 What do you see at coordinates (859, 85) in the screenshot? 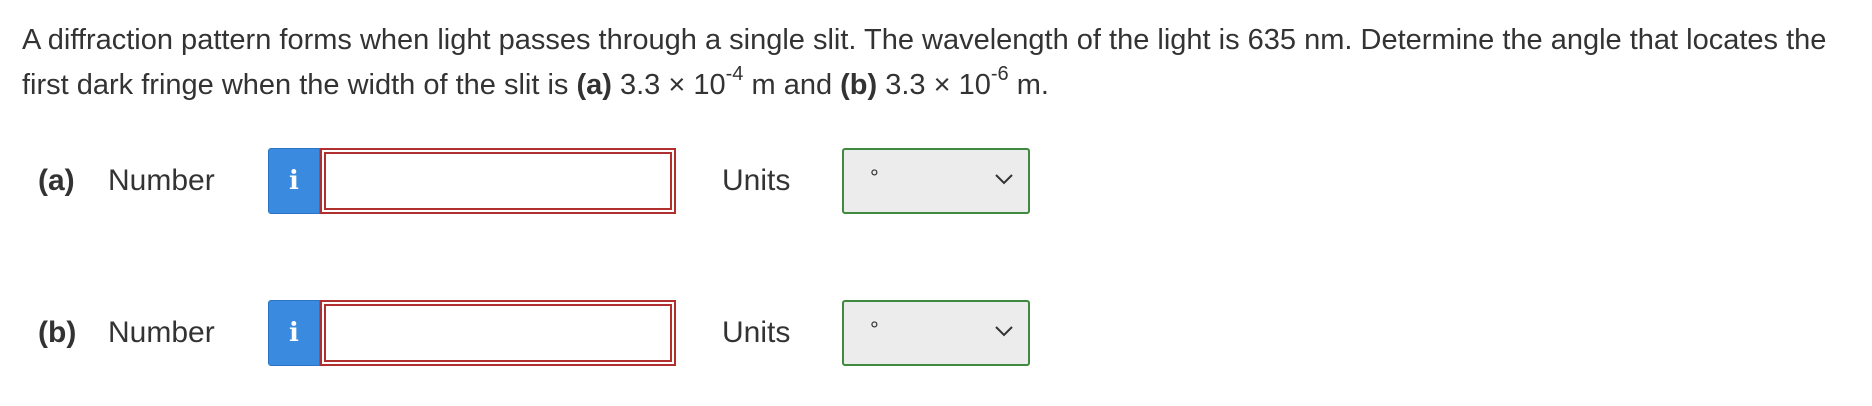
I see `question-part-b-label: (b)` at bounding box center [859, 85].